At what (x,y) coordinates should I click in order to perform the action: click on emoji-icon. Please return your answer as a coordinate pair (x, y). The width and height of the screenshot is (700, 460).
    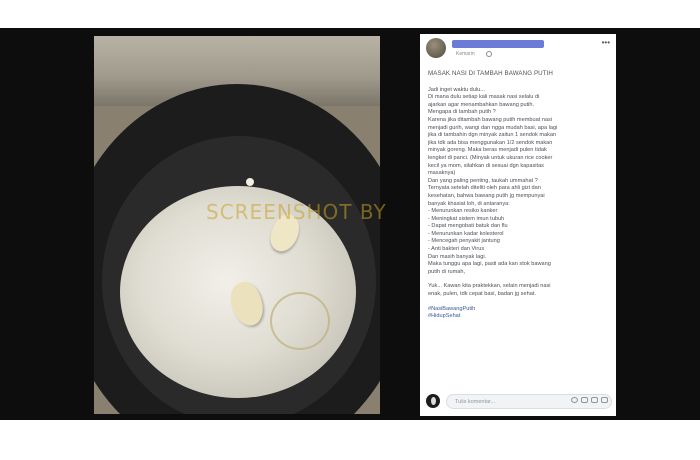
    Looking at the image, I should click on (574, 400).